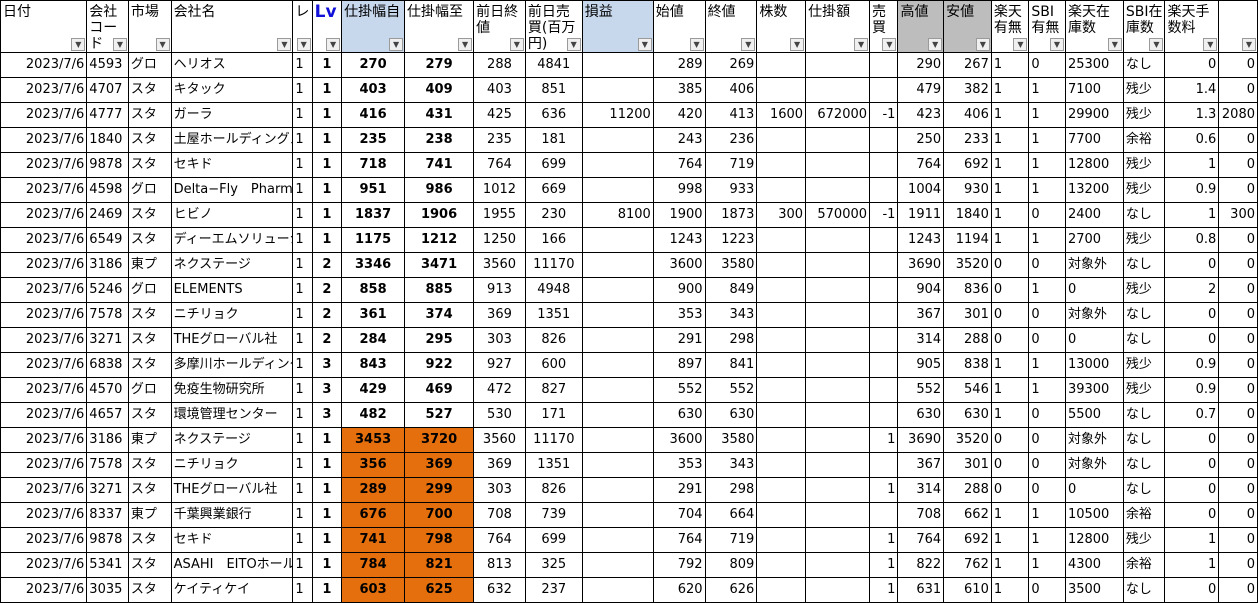  I want to click on cell-sikake-to: 295, so click(439, 340).